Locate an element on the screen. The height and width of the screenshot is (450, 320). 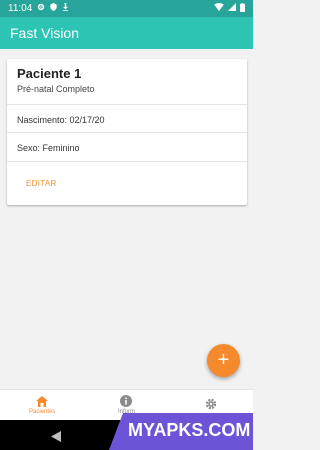
status-bar: 11:04 is located at coordinates (126, 8).